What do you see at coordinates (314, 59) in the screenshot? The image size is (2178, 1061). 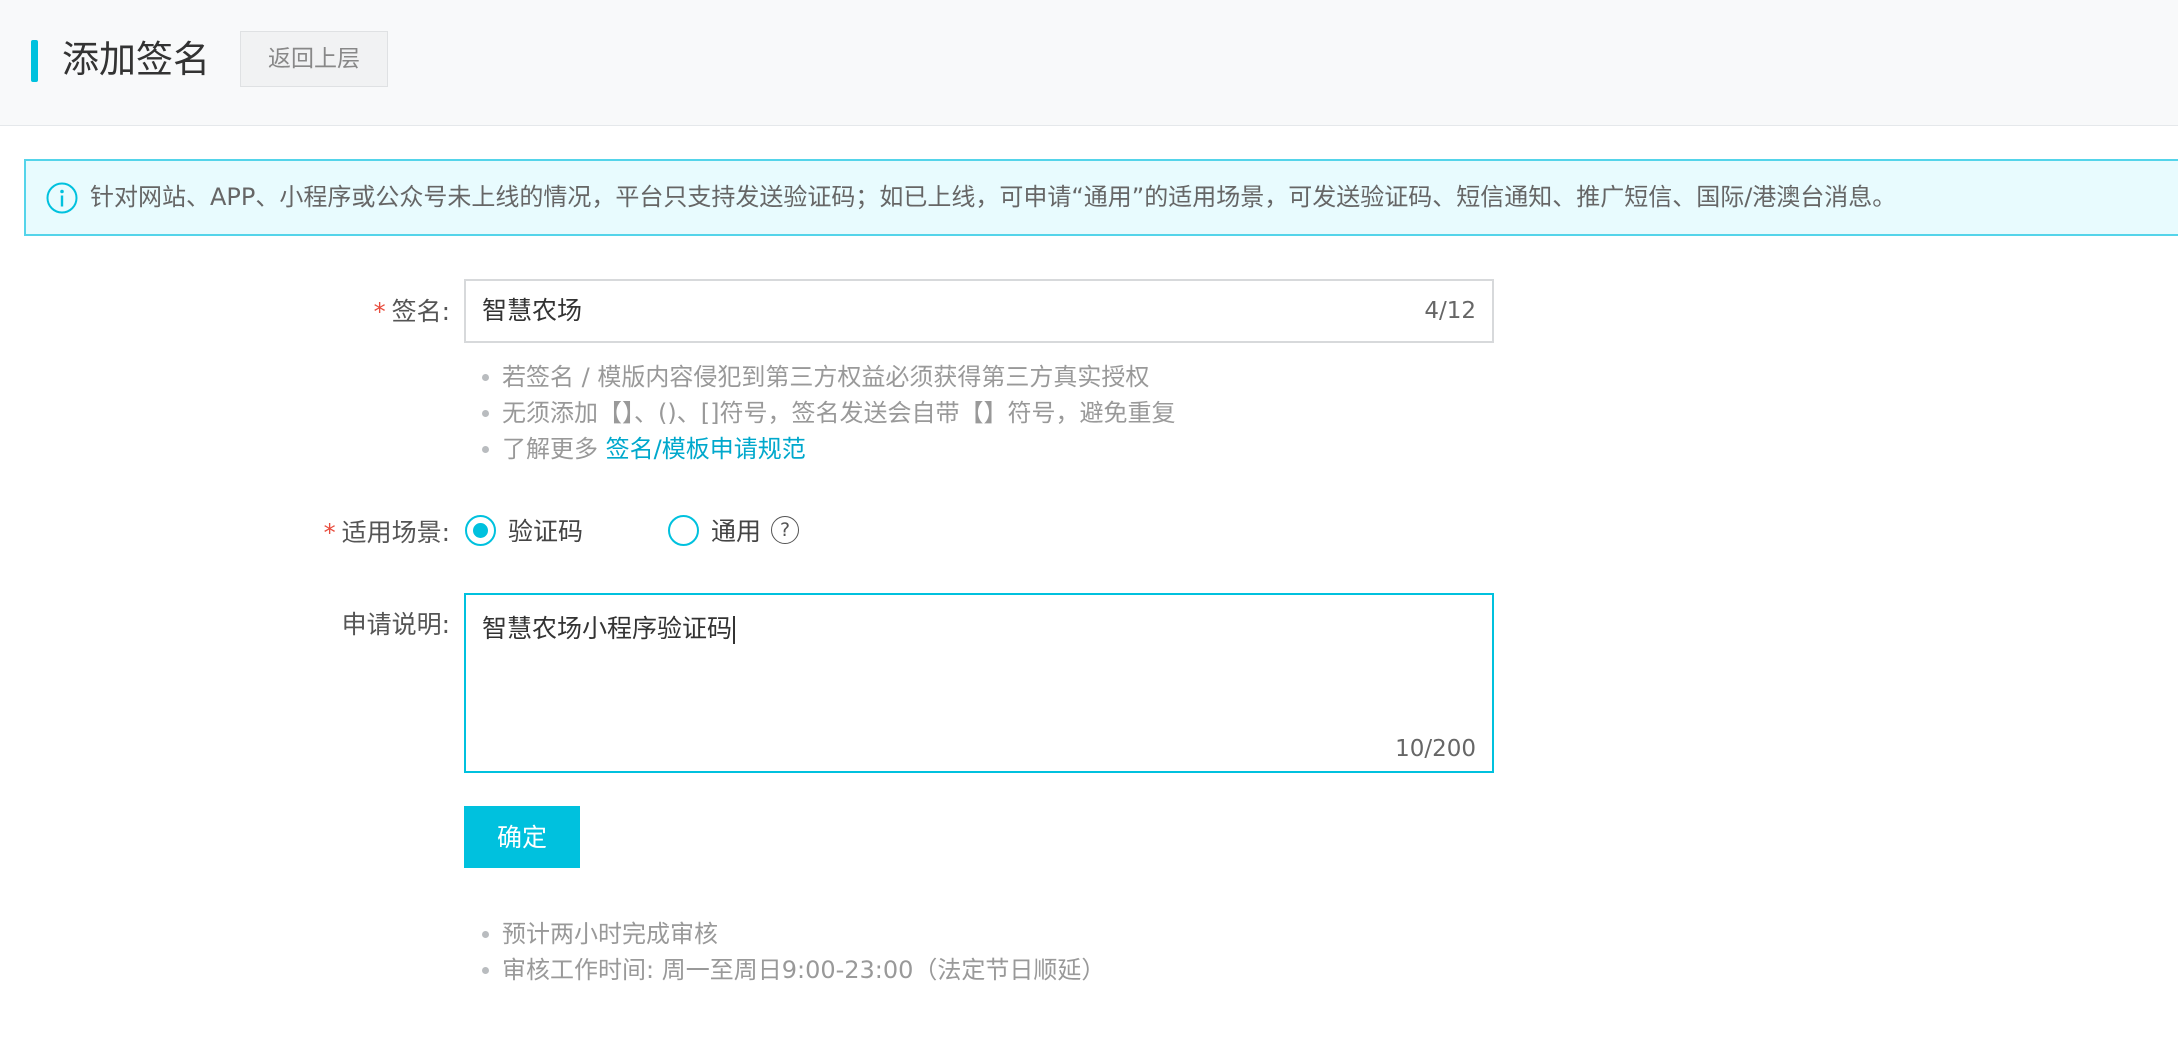 I see `back-button: 返回上层` at bounding box center [314, 59].